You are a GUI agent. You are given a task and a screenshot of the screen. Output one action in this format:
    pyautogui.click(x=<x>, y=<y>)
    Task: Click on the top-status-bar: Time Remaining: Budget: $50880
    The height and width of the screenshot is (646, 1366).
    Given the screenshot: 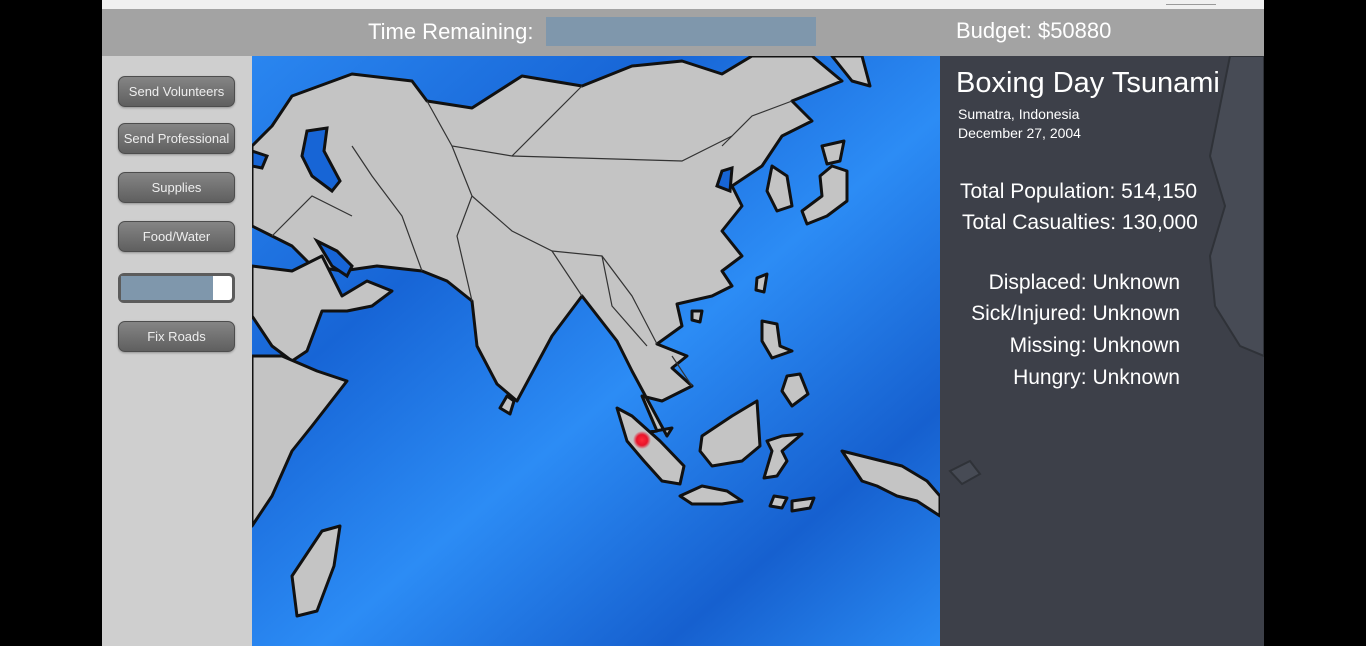 What is the action you would take?
    pyautogui.click(x=683, y=32)
    